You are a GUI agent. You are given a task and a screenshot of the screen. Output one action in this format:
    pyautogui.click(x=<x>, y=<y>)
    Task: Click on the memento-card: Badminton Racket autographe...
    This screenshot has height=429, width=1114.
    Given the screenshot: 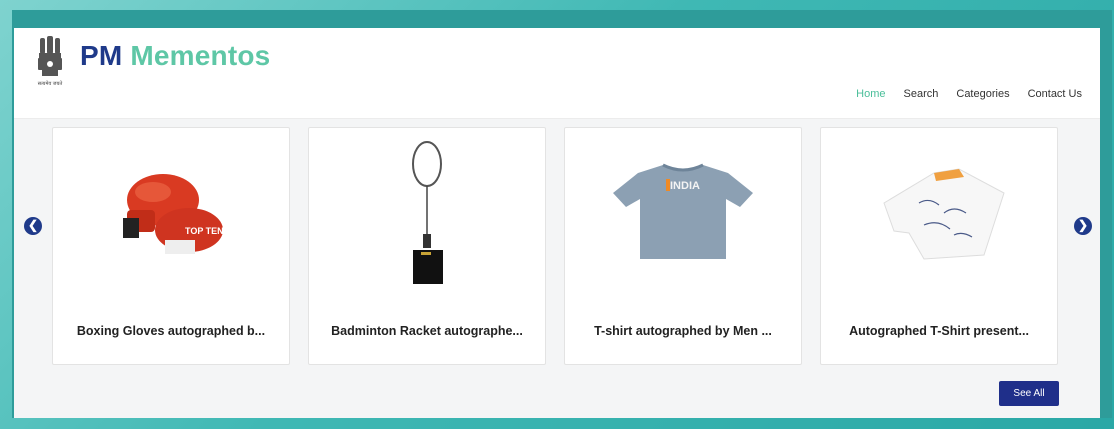 What is the action you would take?
    pyautogui.click(x=427, y=246)
    